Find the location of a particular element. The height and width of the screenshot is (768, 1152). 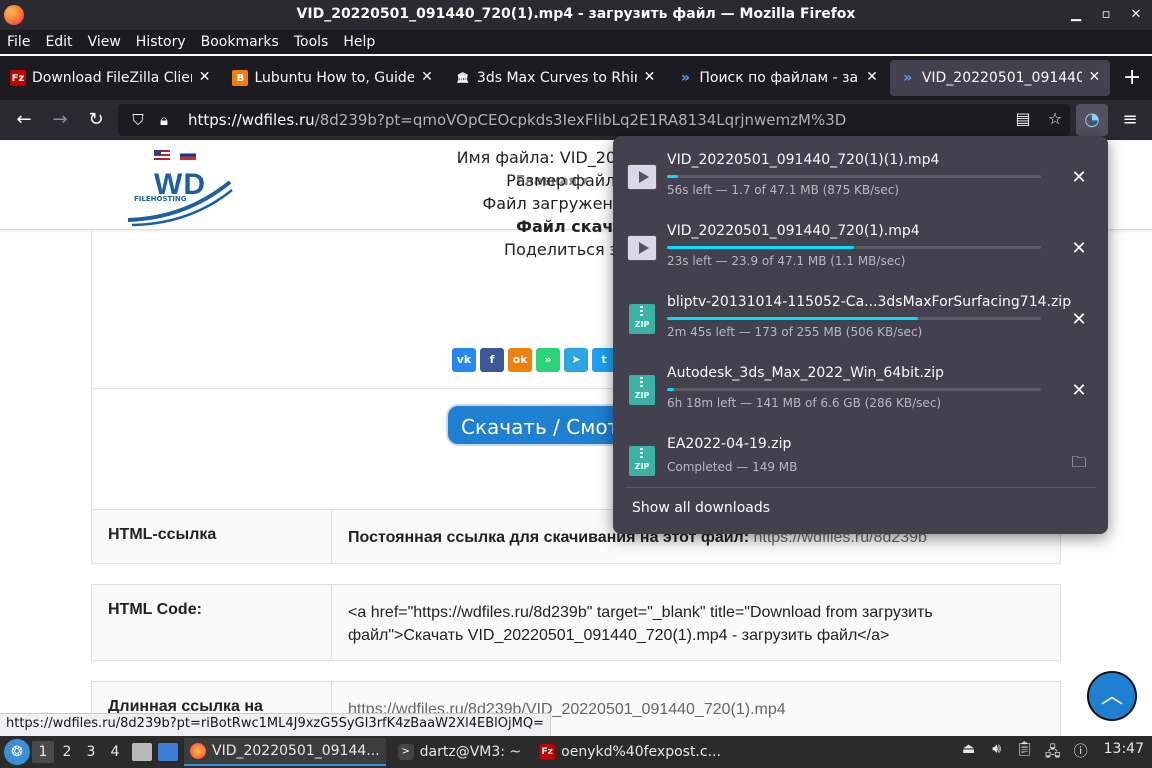

tab-lubuntu: B Lubuntu How to, Guides, ✕ is located at coordinates (332, 78).